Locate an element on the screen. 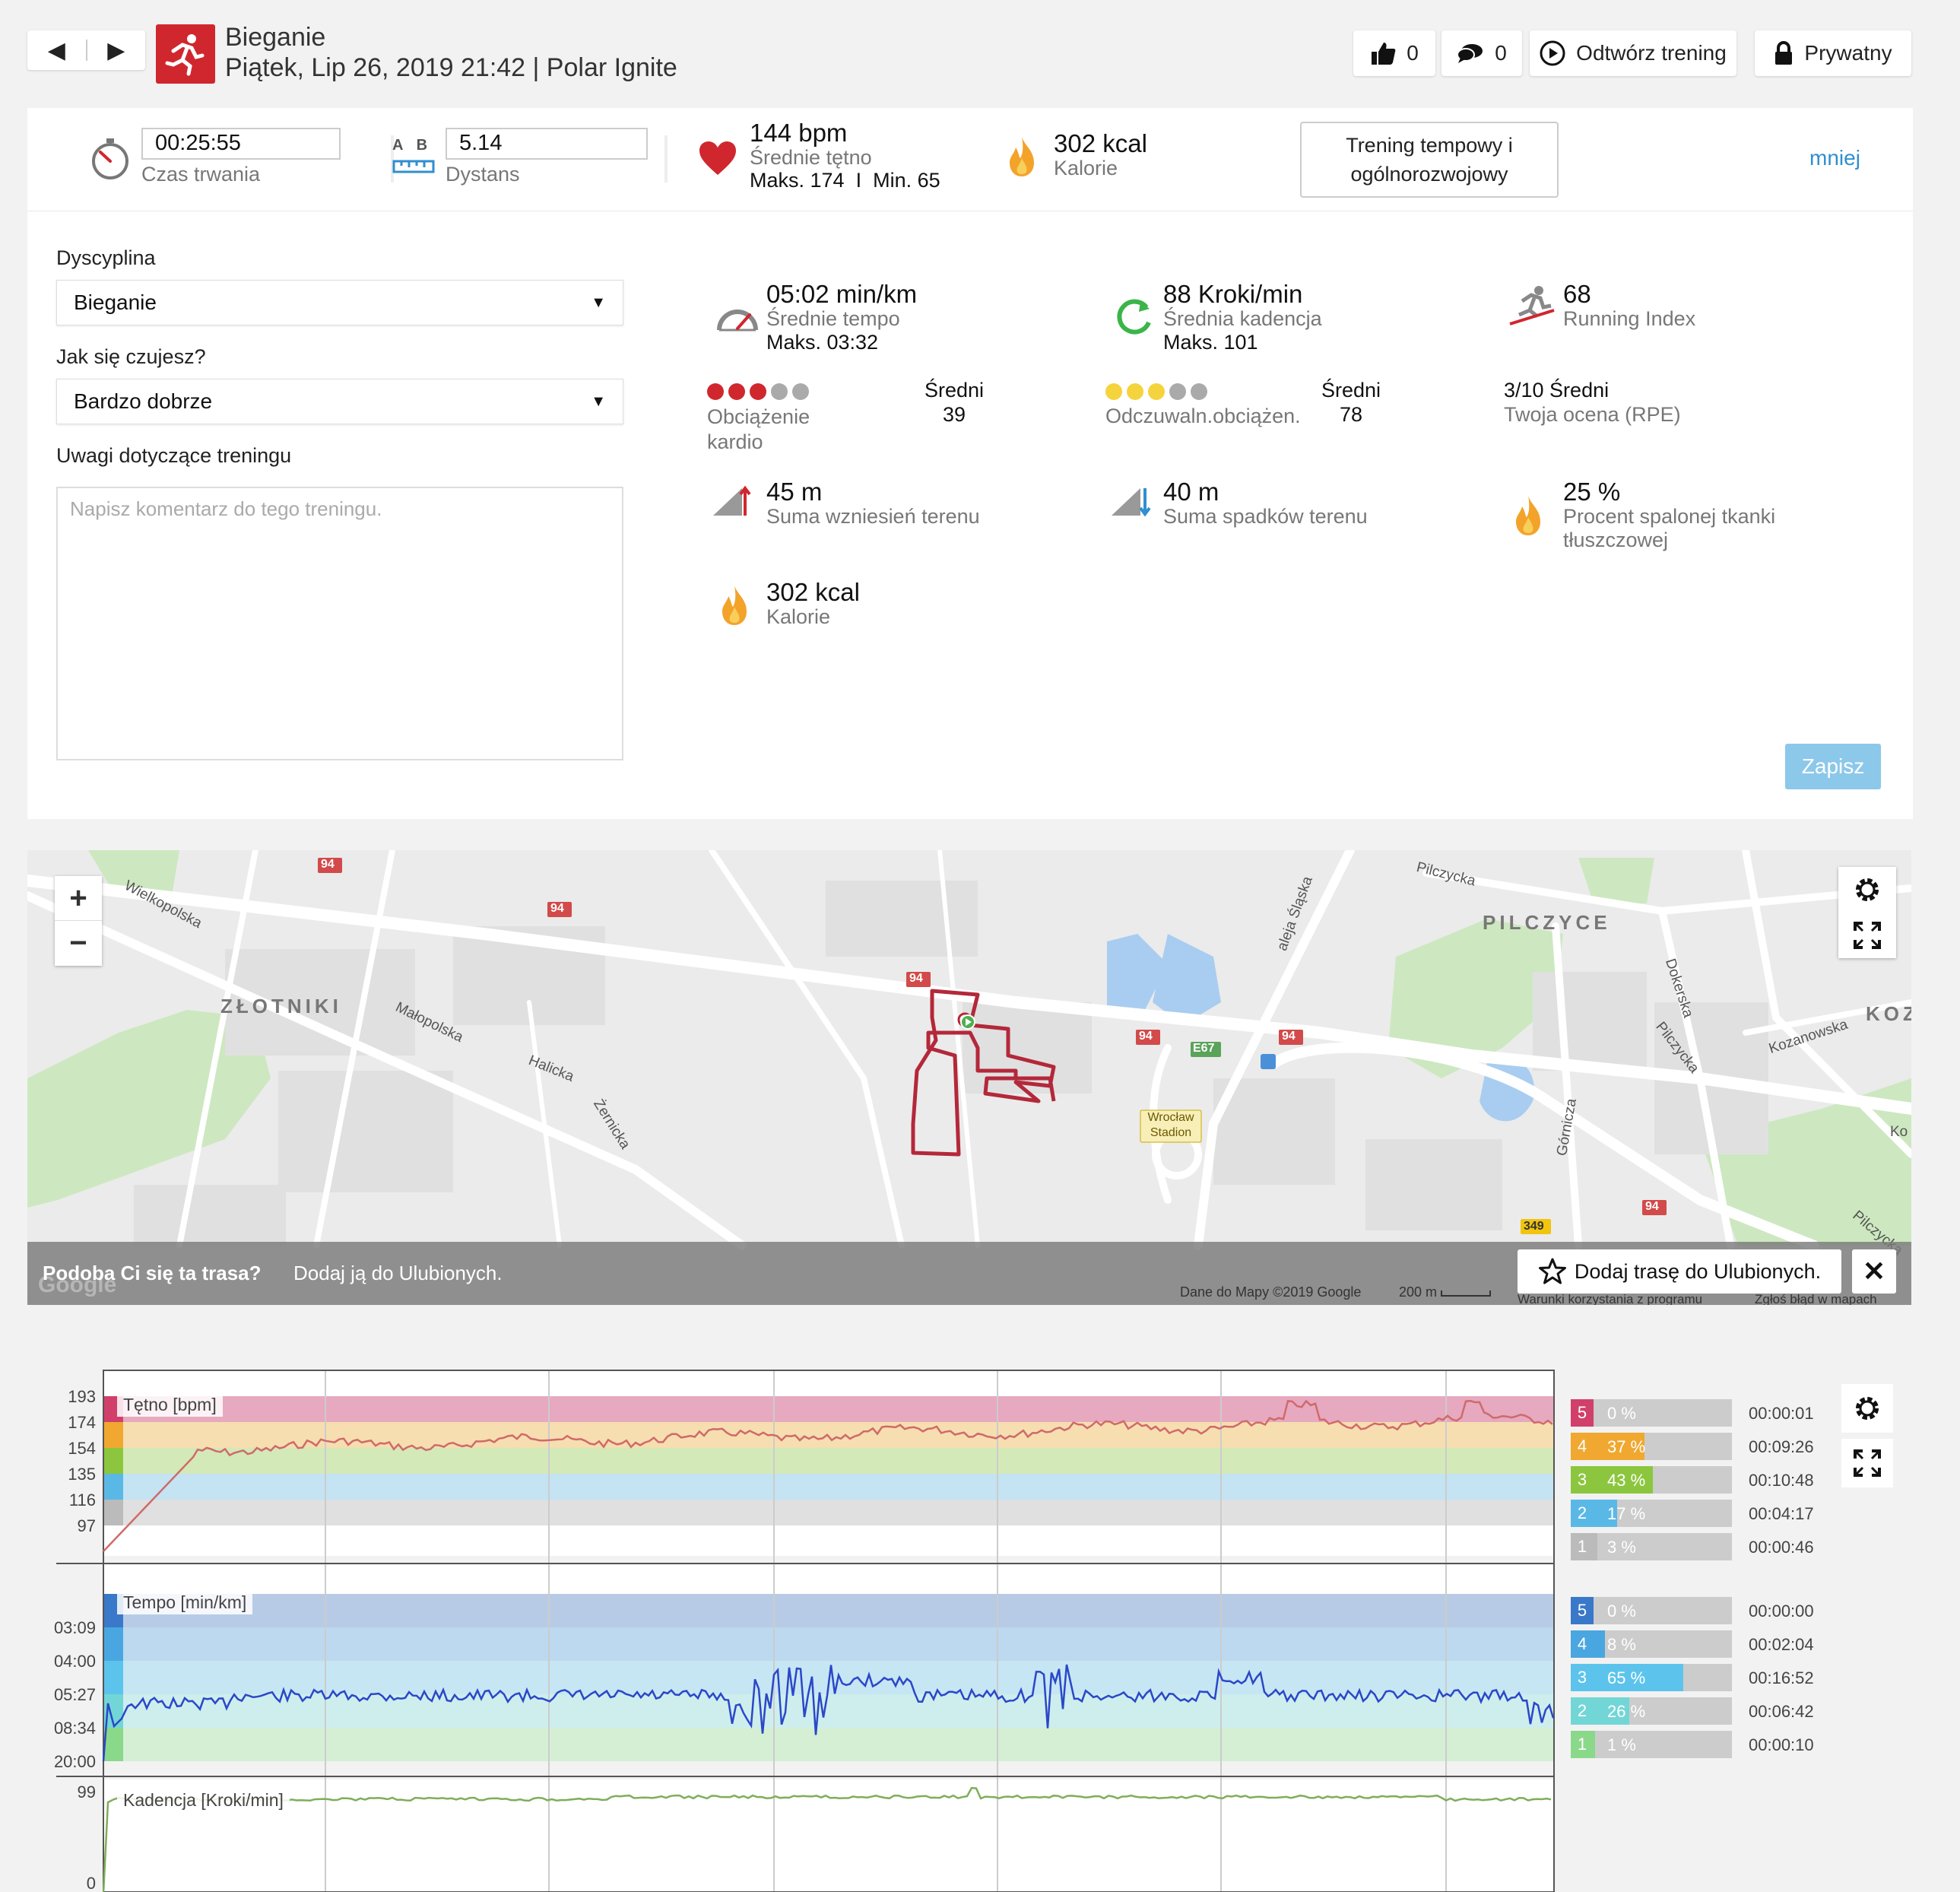 Image resolution: width=1960 pixels, height=1892 pixels. zone-percent: 8 % is located at coordinates (1621, 1644).